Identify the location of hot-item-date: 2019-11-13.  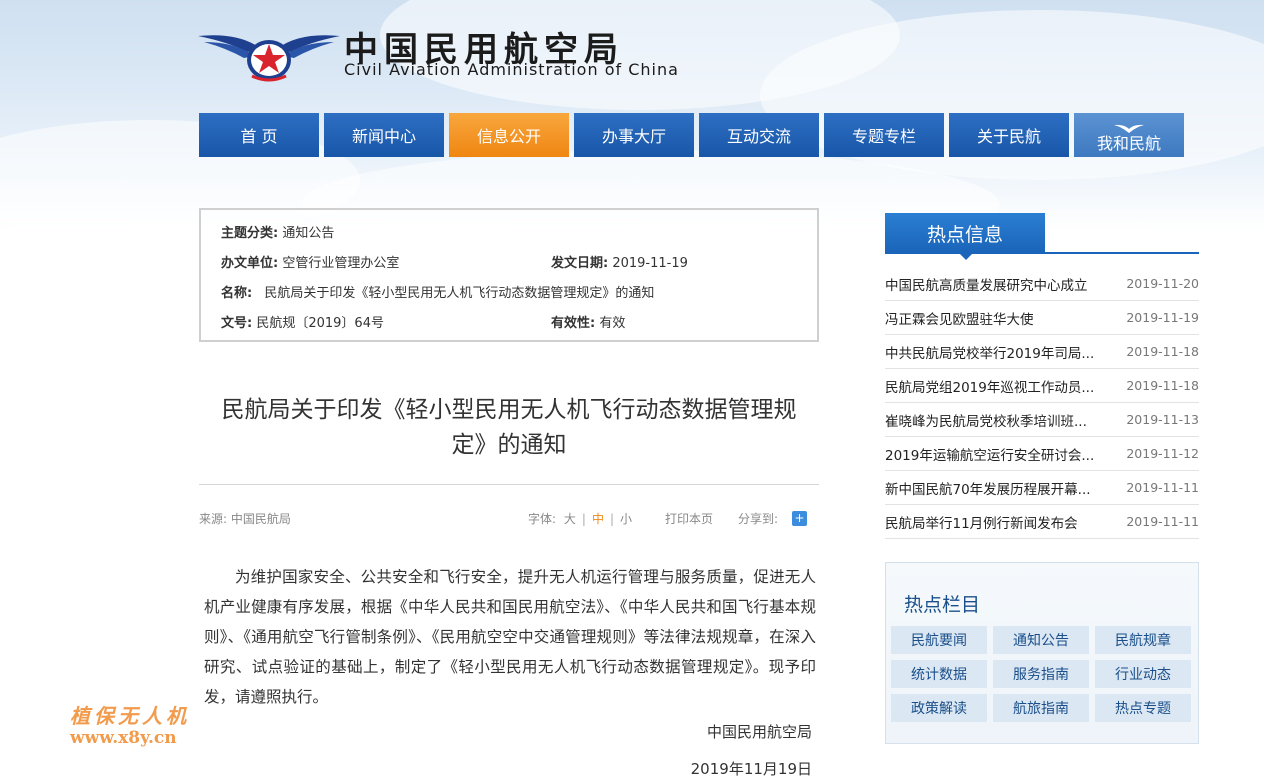
(1162, 419).